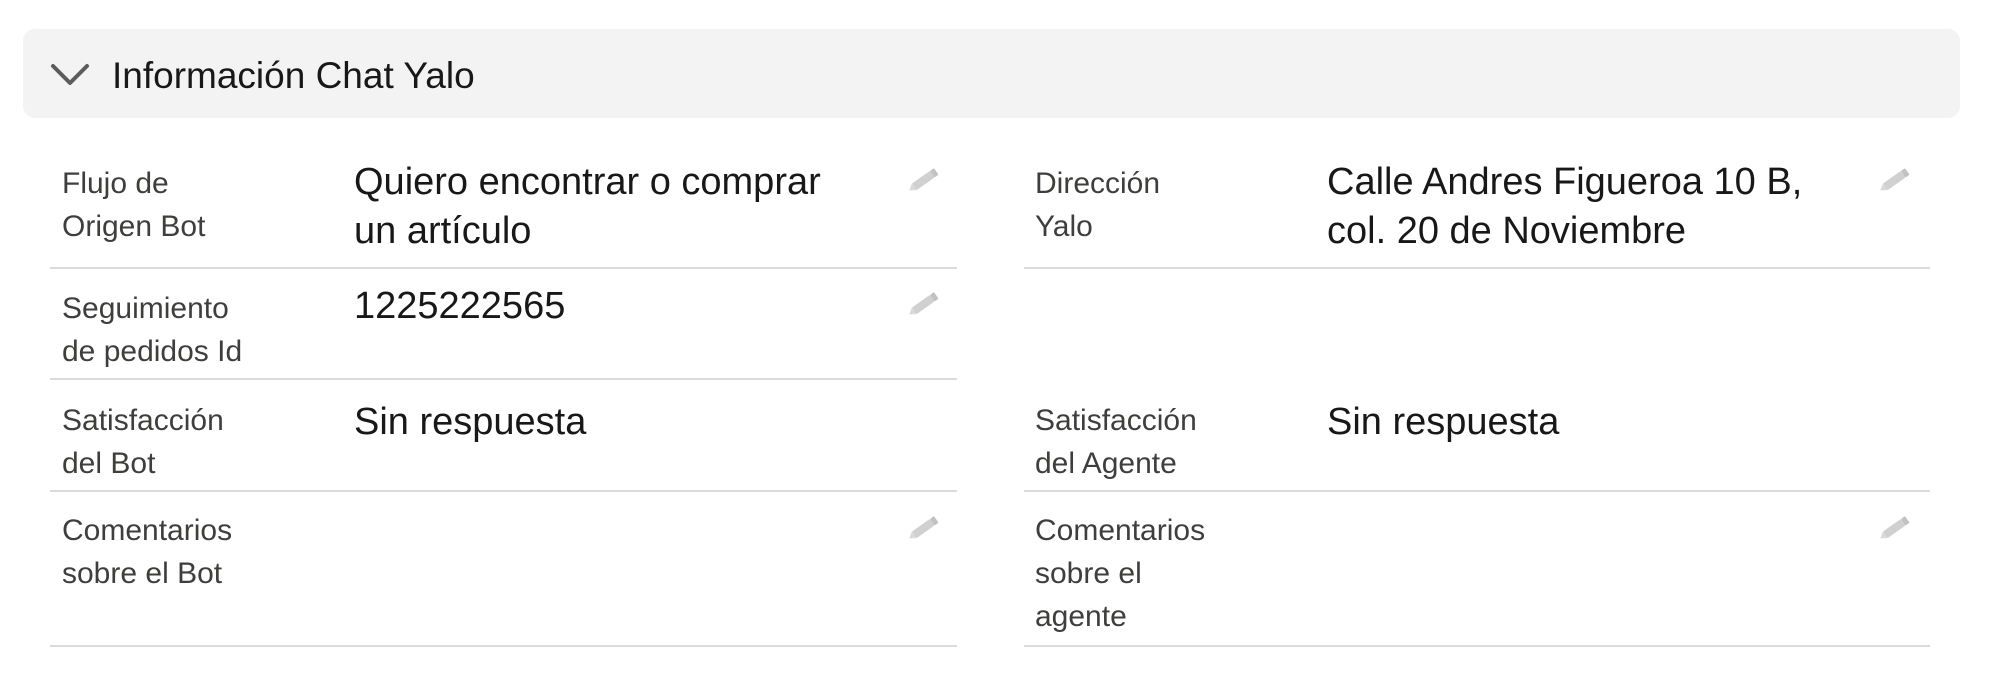 This screenshot has width=2000, height=687. What do you see at coordinates (1443, 422) in the screenshot?
I see `field-value-satisfaccion-agente: Sin respuesta` at bounding box center [1443, 422].